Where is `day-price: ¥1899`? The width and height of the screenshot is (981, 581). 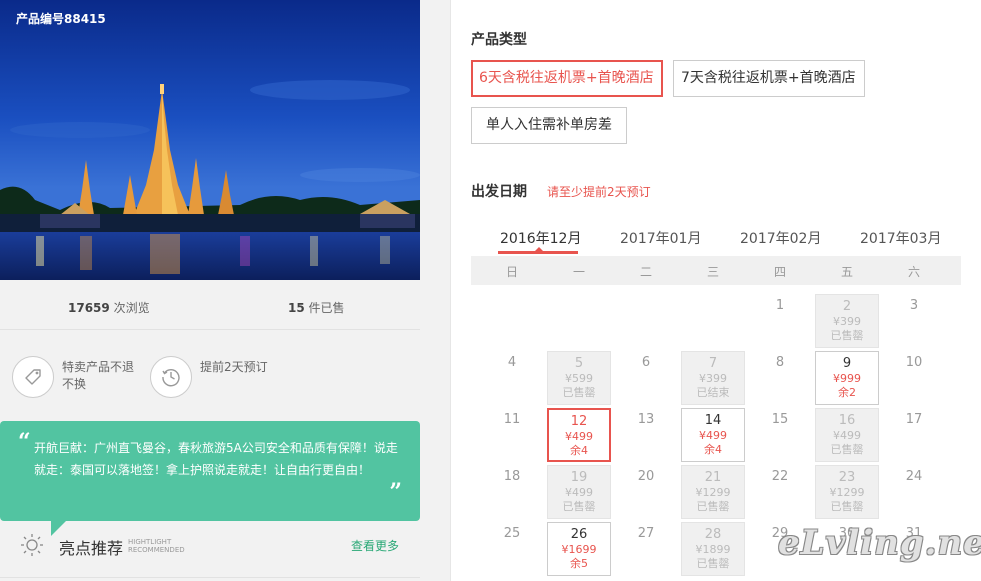
day-price: ¥1899 is located at coordinates (713, 549).